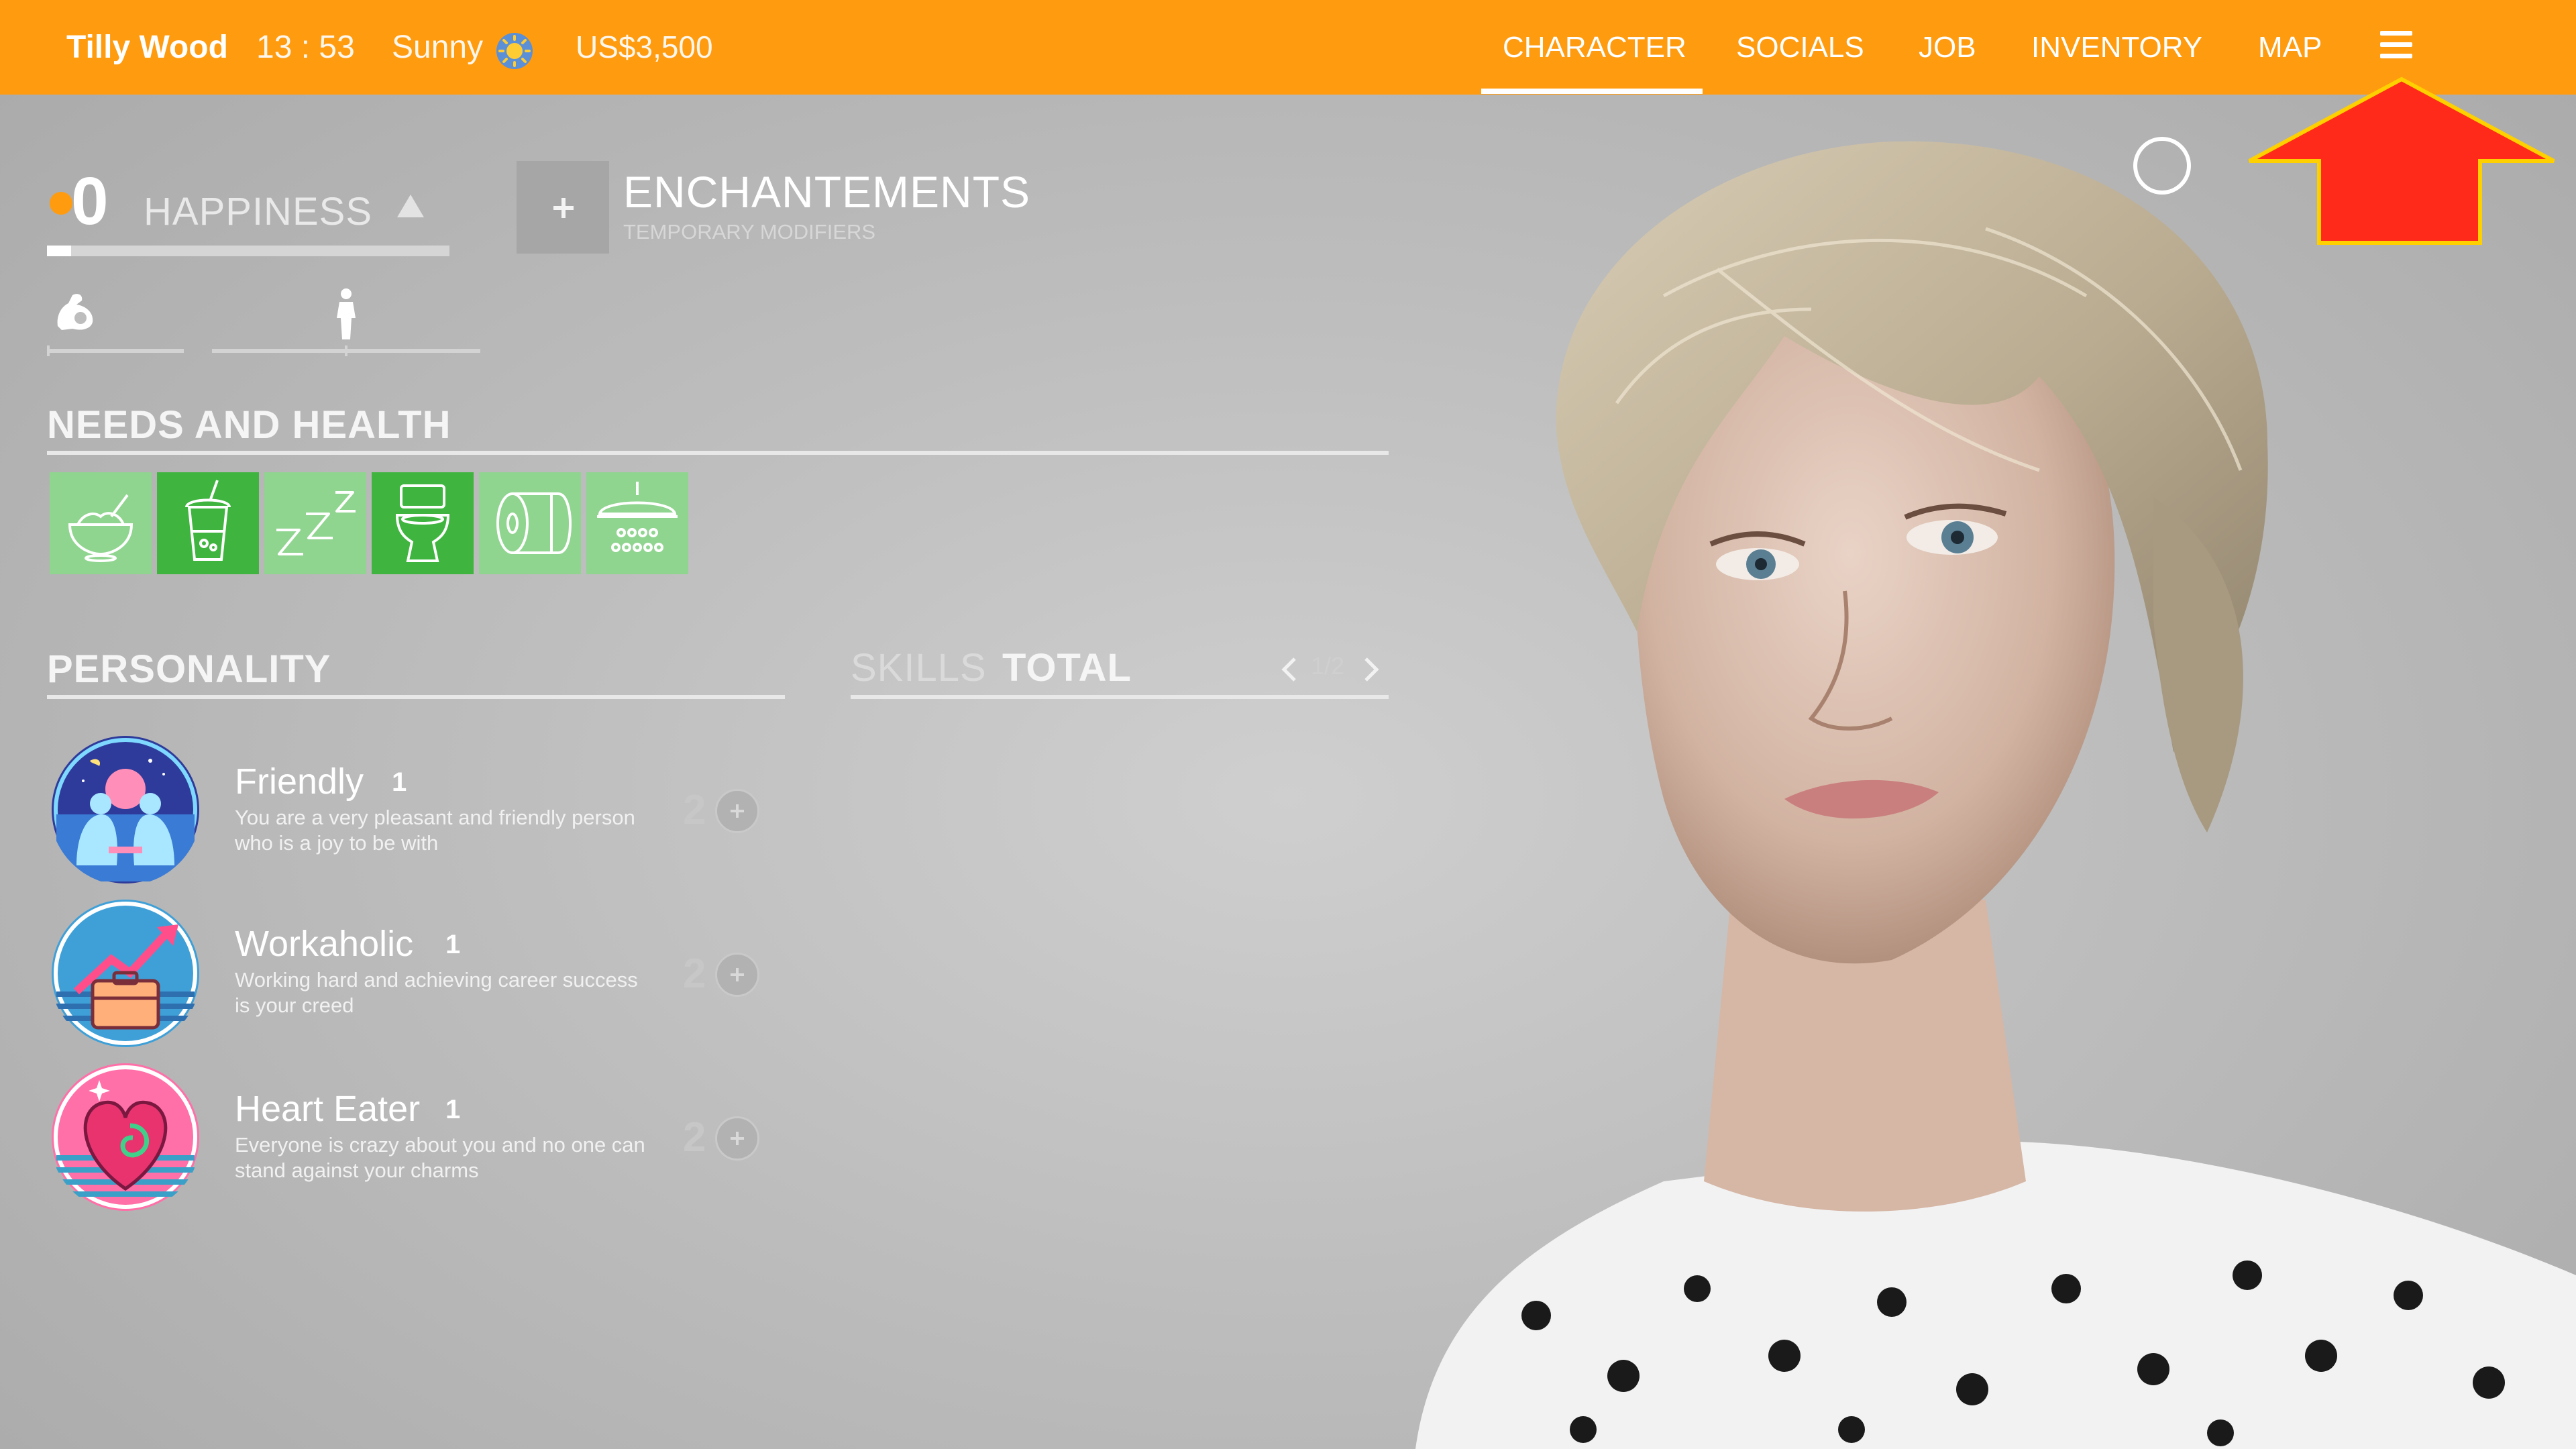 This screenshot has width=2576, height=1449. What do you see at coordinates (919, 668) in the screenshot?
I see `skills-label: SKILLS` at bounding box center [919, 668].